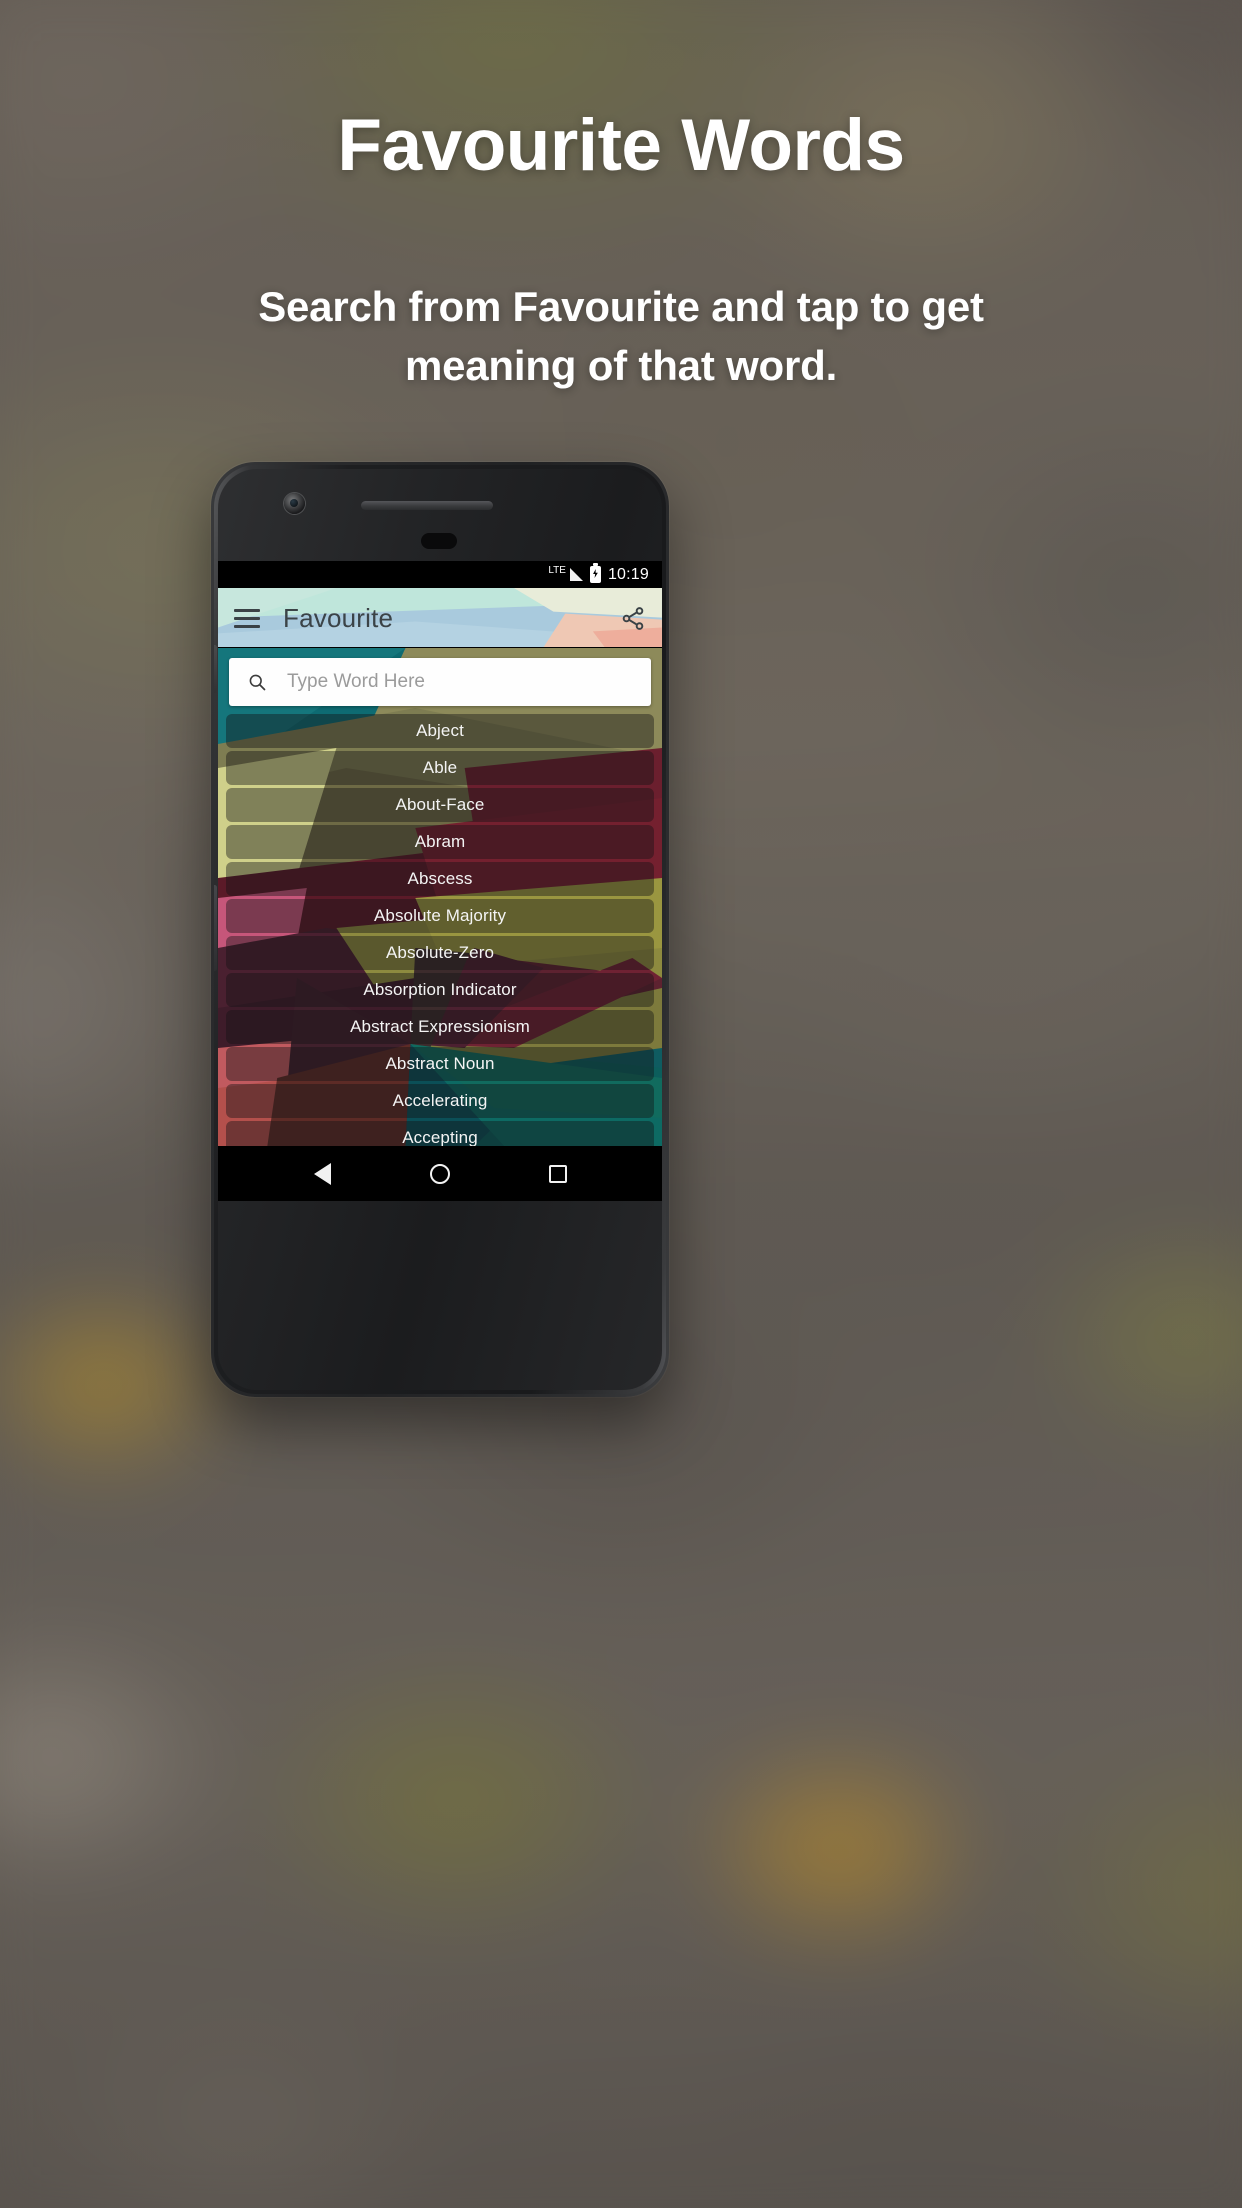  What do you see at coordinates (294, 503) in the screenshot?
I see `front-camera-icon` at bounding box center [294, 503].